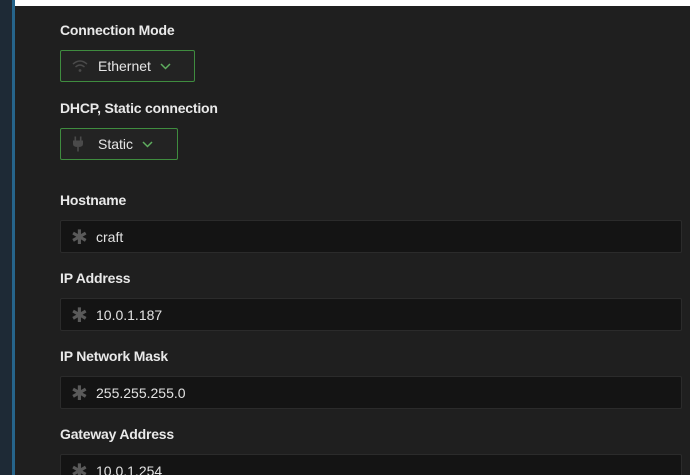 The image size is (700, 475). What do you see at coordinates (95, 278) in the screenshot?
I see `ip-address-label: IP Address` at bounding box center [95, 278].